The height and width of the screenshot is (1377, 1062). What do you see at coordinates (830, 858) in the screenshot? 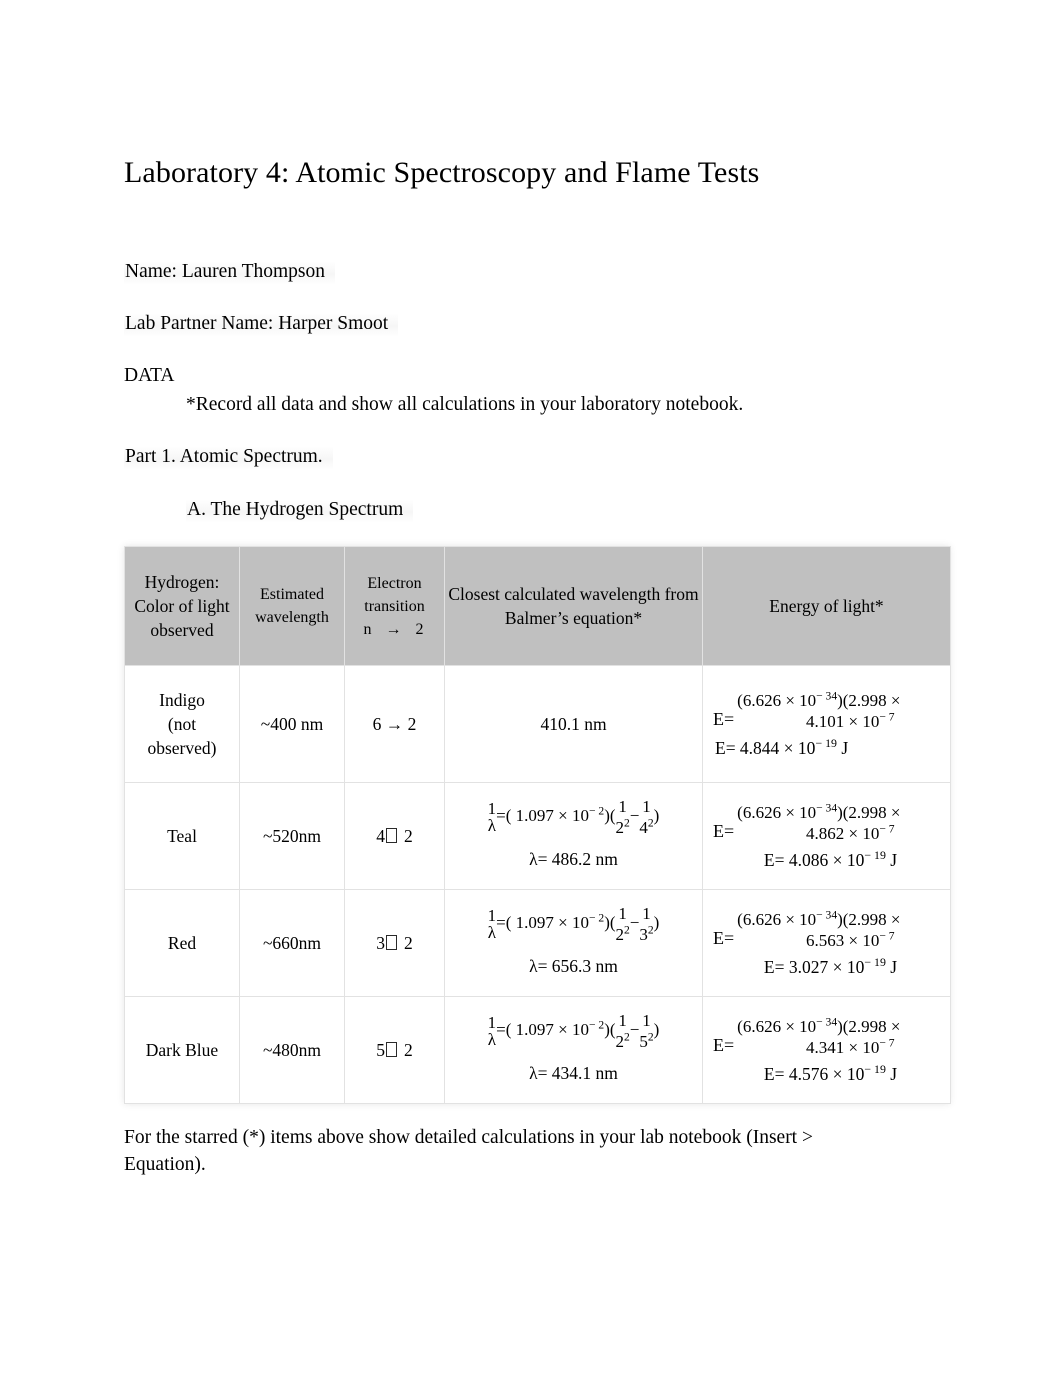
I see `energy-result: E= 4.086 × 10− 19 J` at bounding box center [830, 858].